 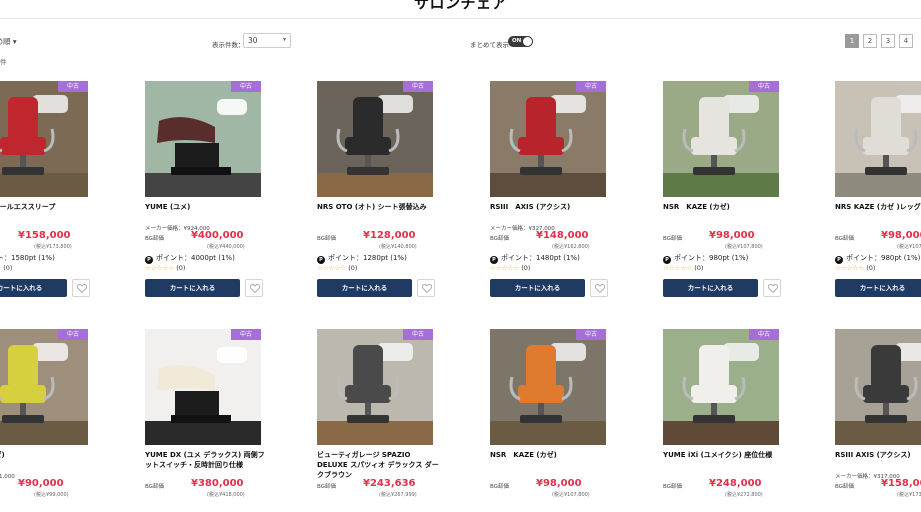 I want to click on price-with-tax: (税込¥272,800), so click(x=744, y=495).